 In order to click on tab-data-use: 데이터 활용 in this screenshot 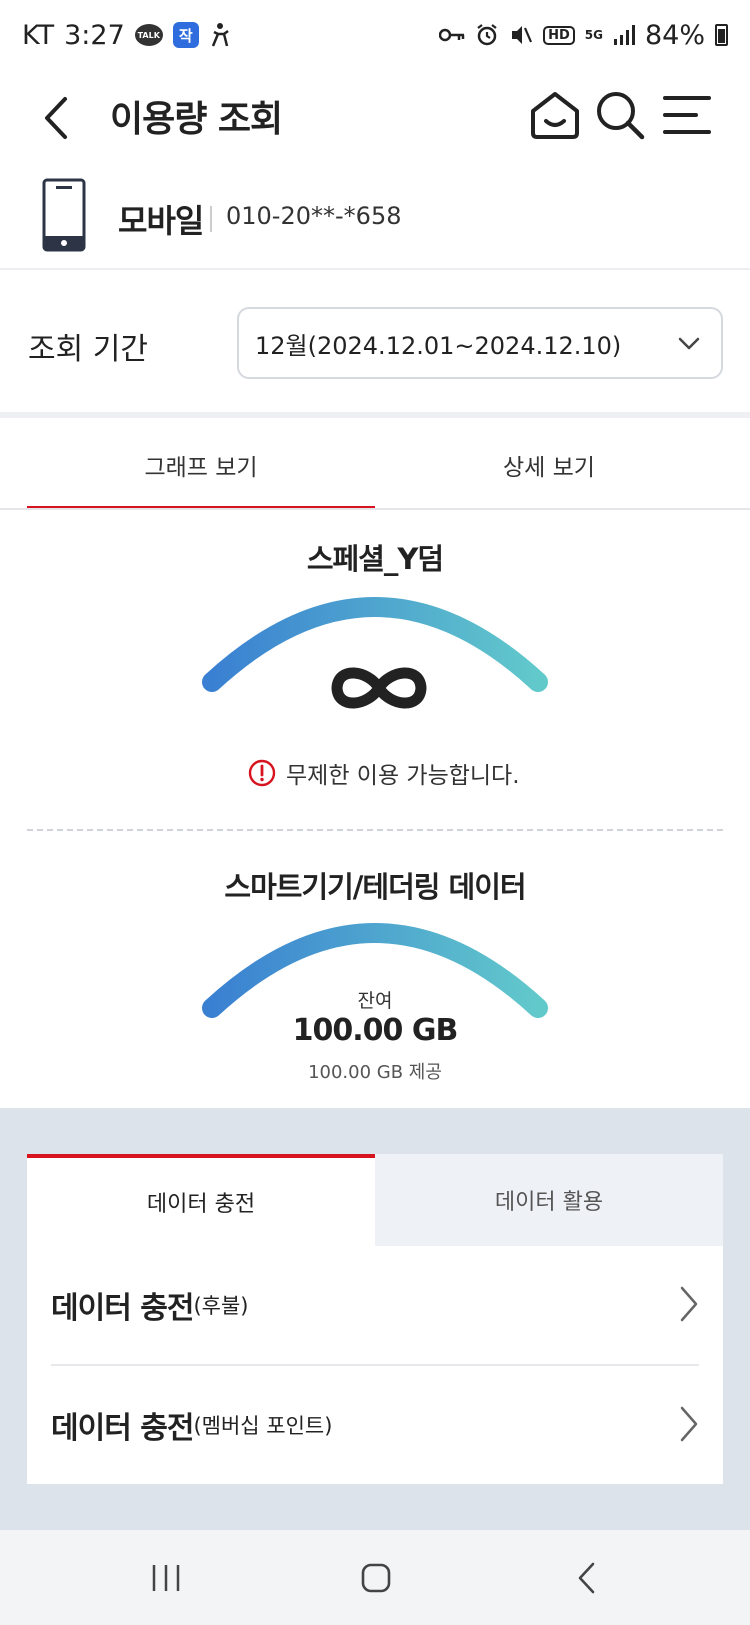, I will do `click(549, 1200)`.